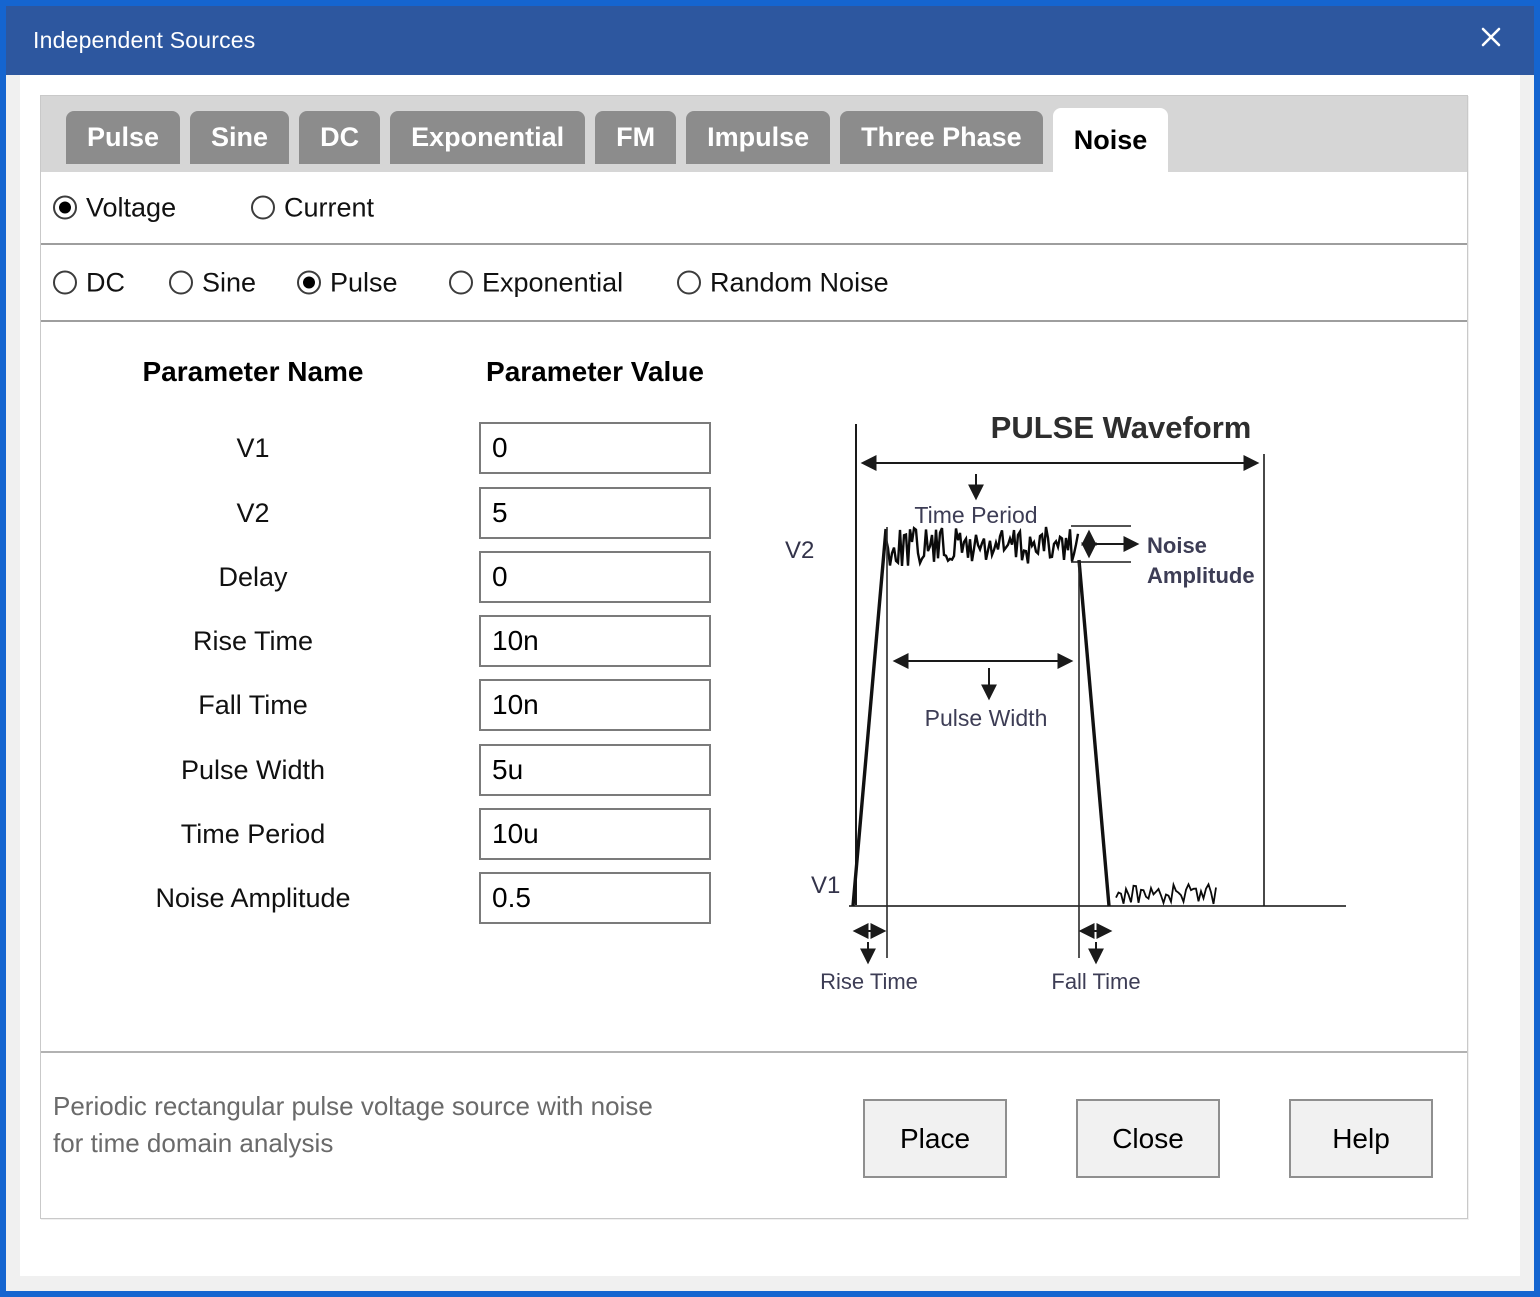 The width and height of the screenshot is (1540, 1297). What do you see at coordinates (595, 513) in the screenshot?
I see `param-input-v2` at bounding box center [595, 513].